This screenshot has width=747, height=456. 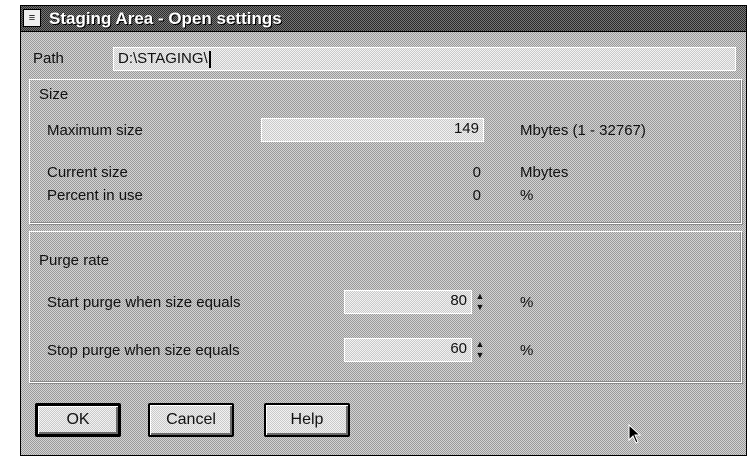 I want to click on stop-purge-unit: %, so click(x=527, y=350).